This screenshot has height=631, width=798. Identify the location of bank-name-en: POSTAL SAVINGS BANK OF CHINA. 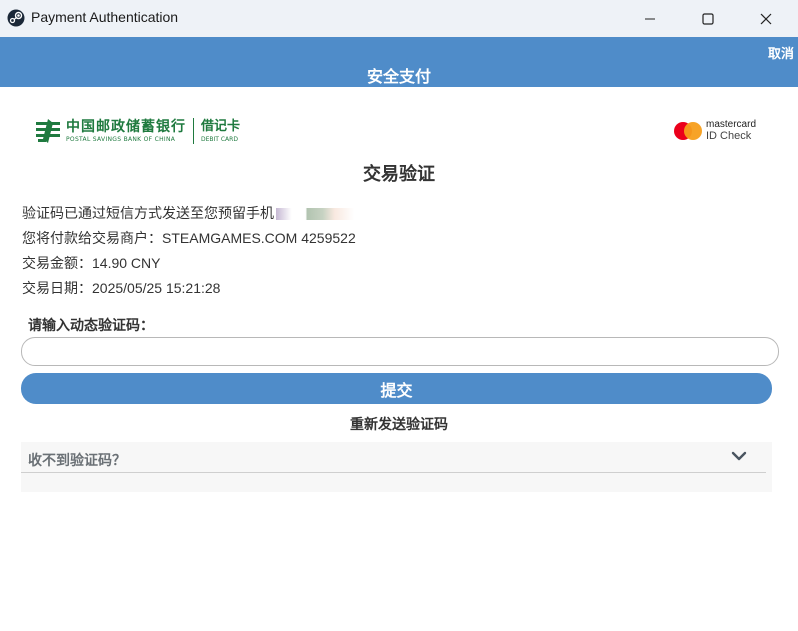
(121, 139).